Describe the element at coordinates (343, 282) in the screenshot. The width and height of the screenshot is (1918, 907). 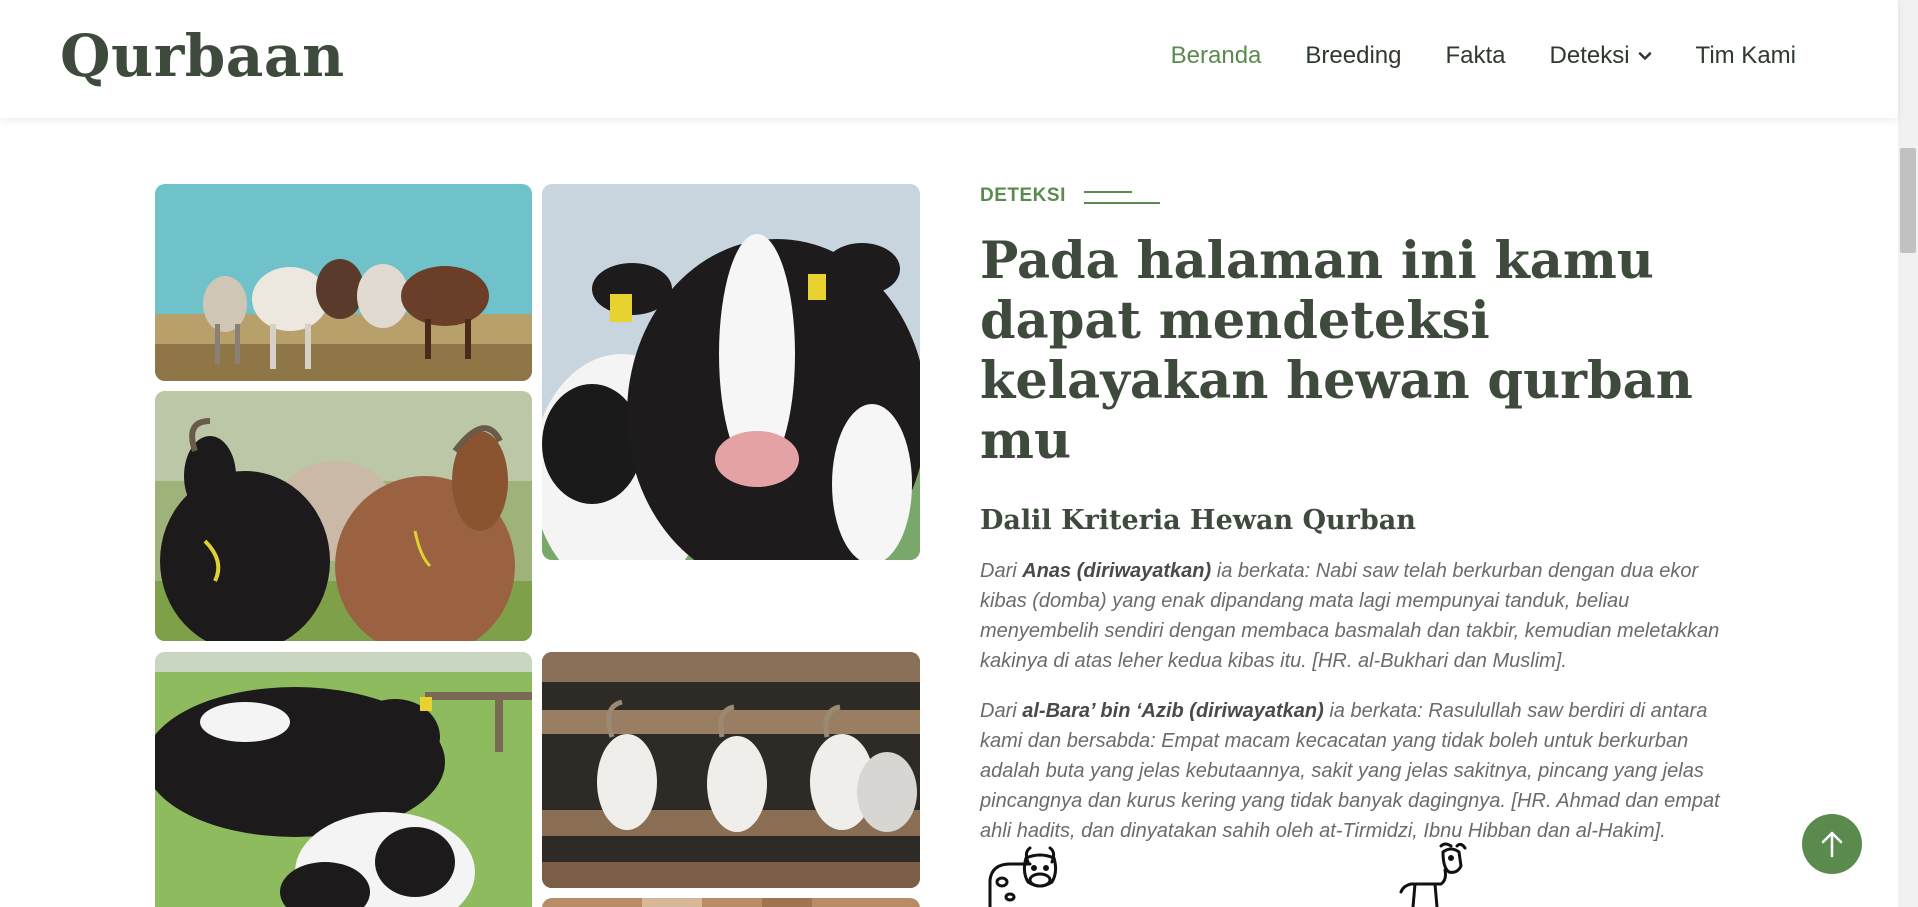
I see `photo-goat-herd` at that location.